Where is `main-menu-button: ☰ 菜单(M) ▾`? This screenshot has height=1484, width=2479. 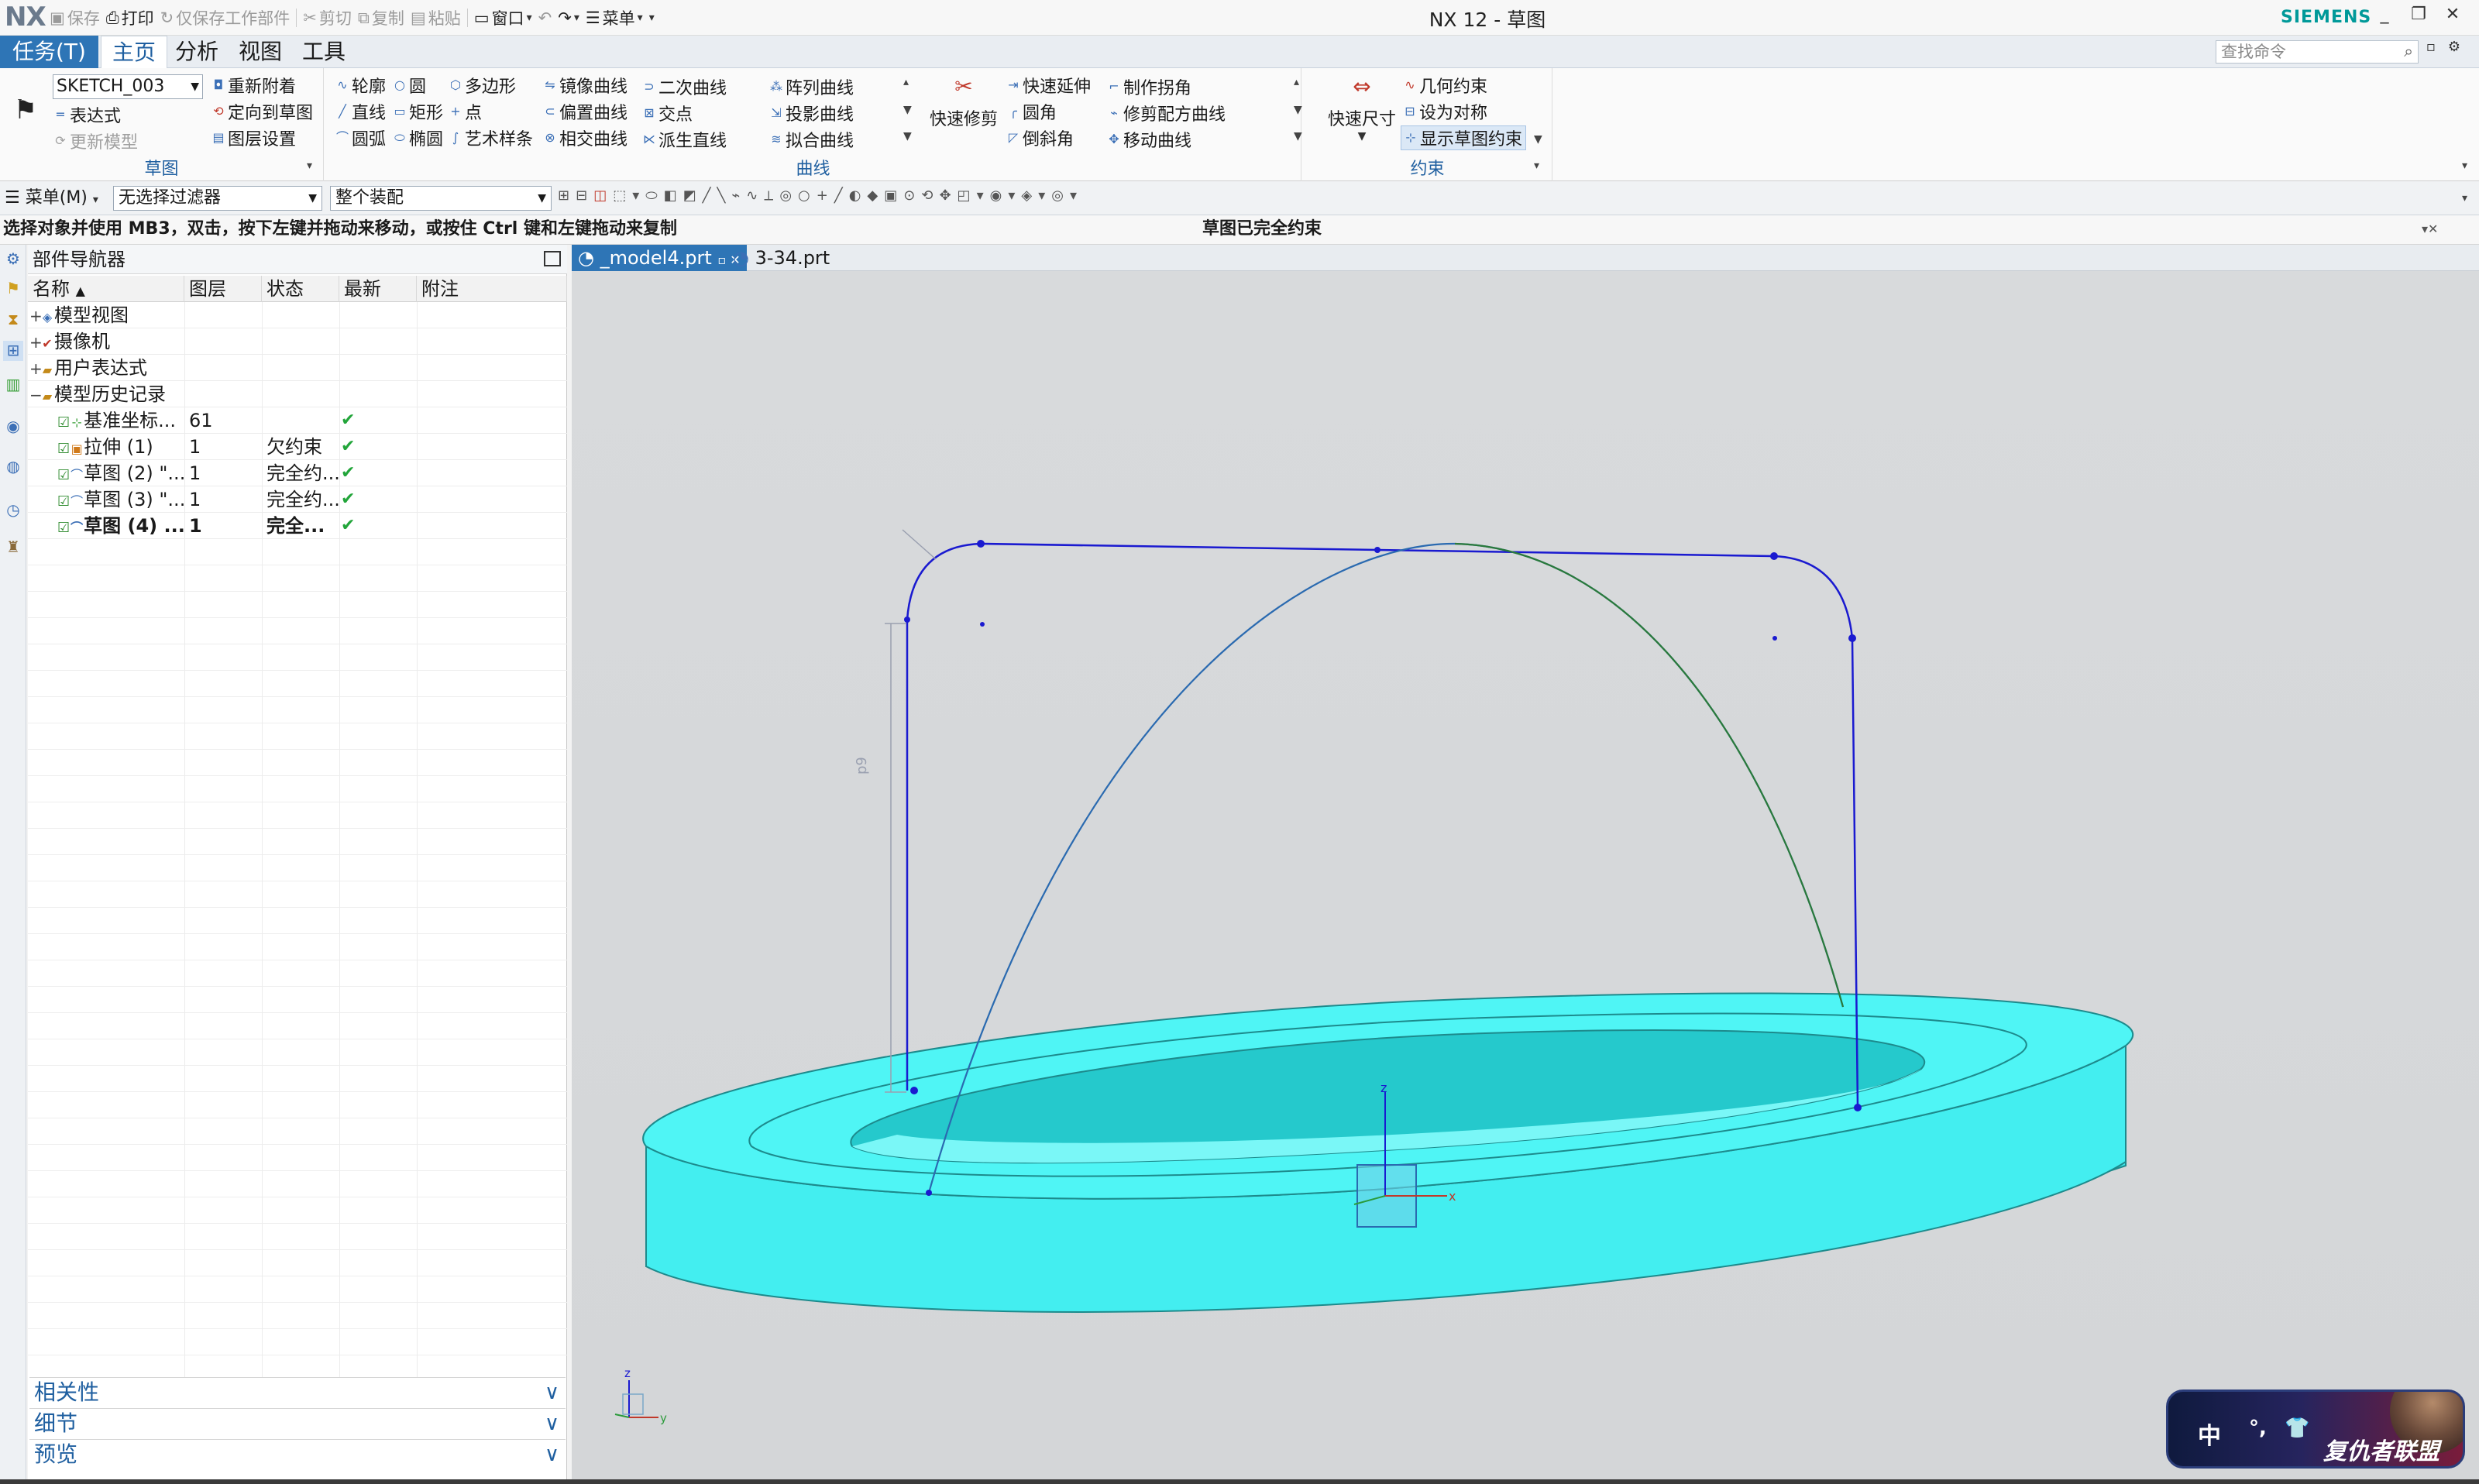
main-menu-button: ☰ 菜单(M) ▾ is located at coordinates (51, 199).